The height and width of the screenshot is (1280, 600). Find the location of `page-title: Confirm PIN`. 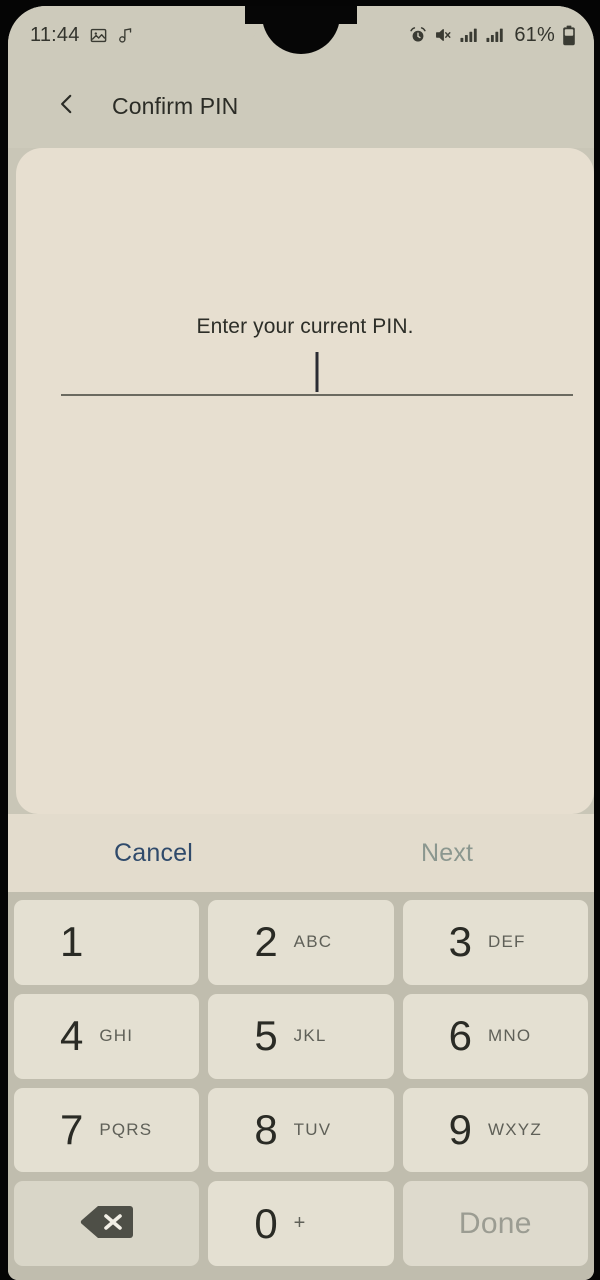

page-title: Confirm PIN is located at coordinates (175, 105).